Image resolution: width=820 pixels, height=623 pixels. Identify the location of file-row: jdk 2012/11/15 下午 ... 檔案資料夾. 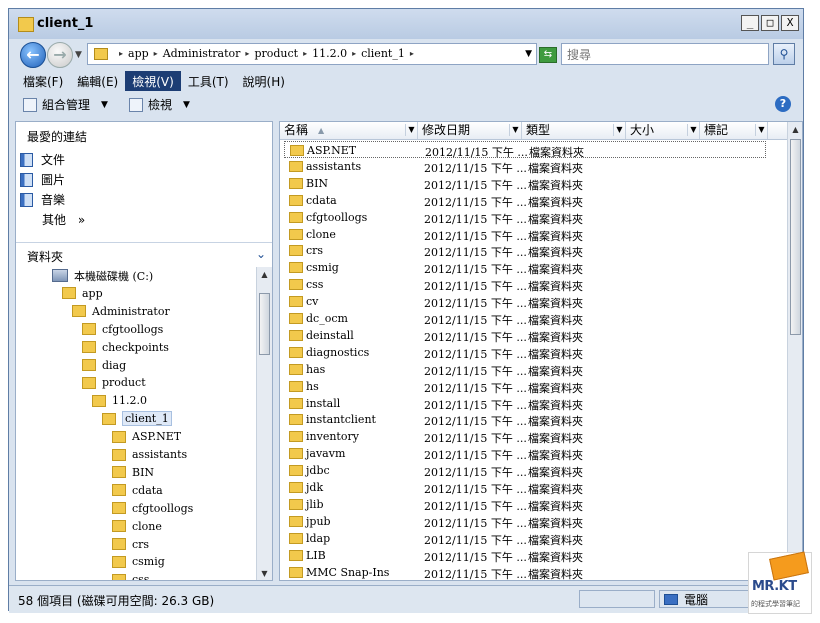
(525, 487).